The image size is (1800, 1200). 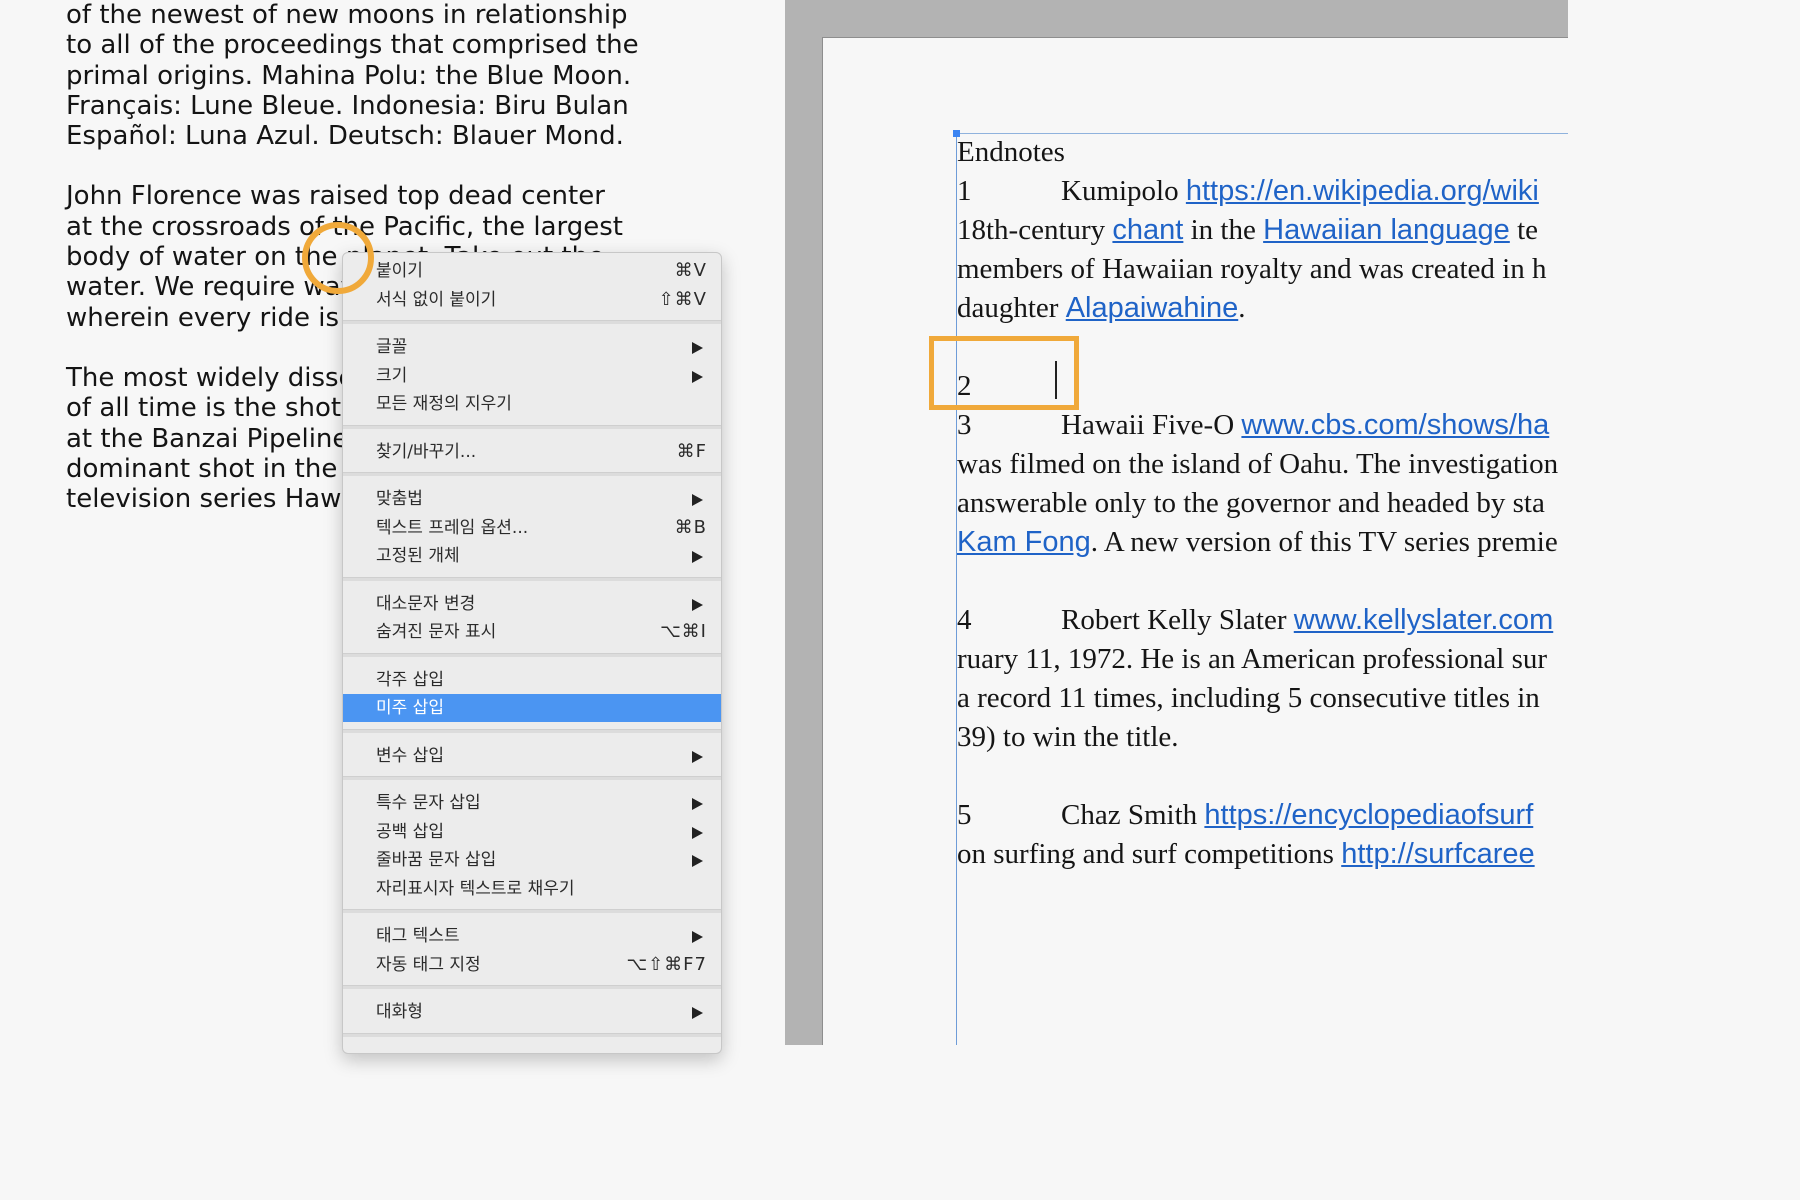 I want to click on menu-item: 찾기/바꾸기... ⌘F, so click(x=532, y=452).